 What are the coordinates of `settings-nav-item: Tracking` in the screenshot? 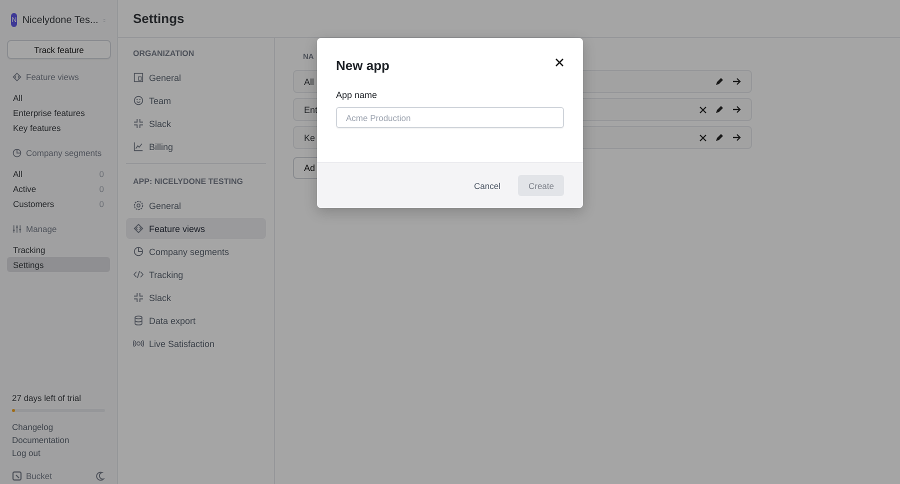 It's located at (196, 274).